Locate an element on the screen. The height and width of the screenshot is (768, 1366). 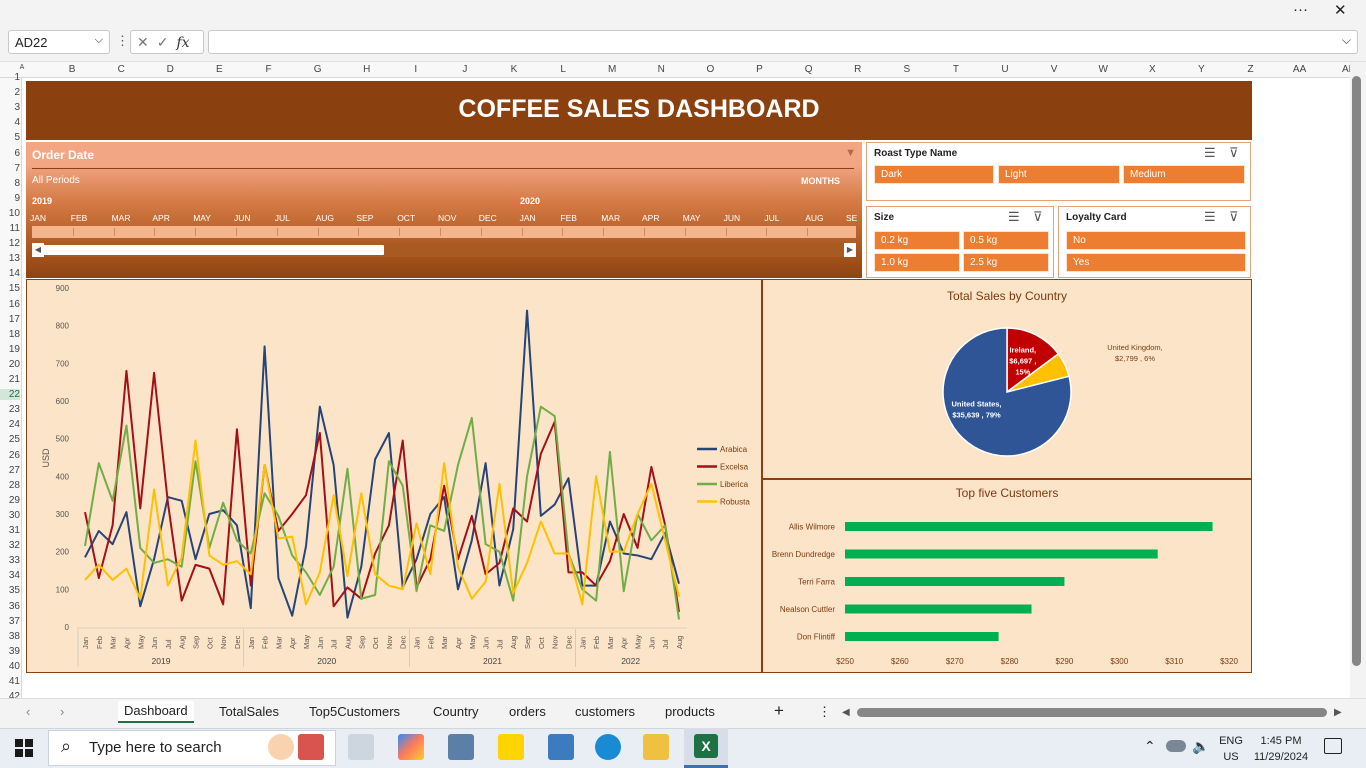
gift-icon is located at coordinates (311, 747).